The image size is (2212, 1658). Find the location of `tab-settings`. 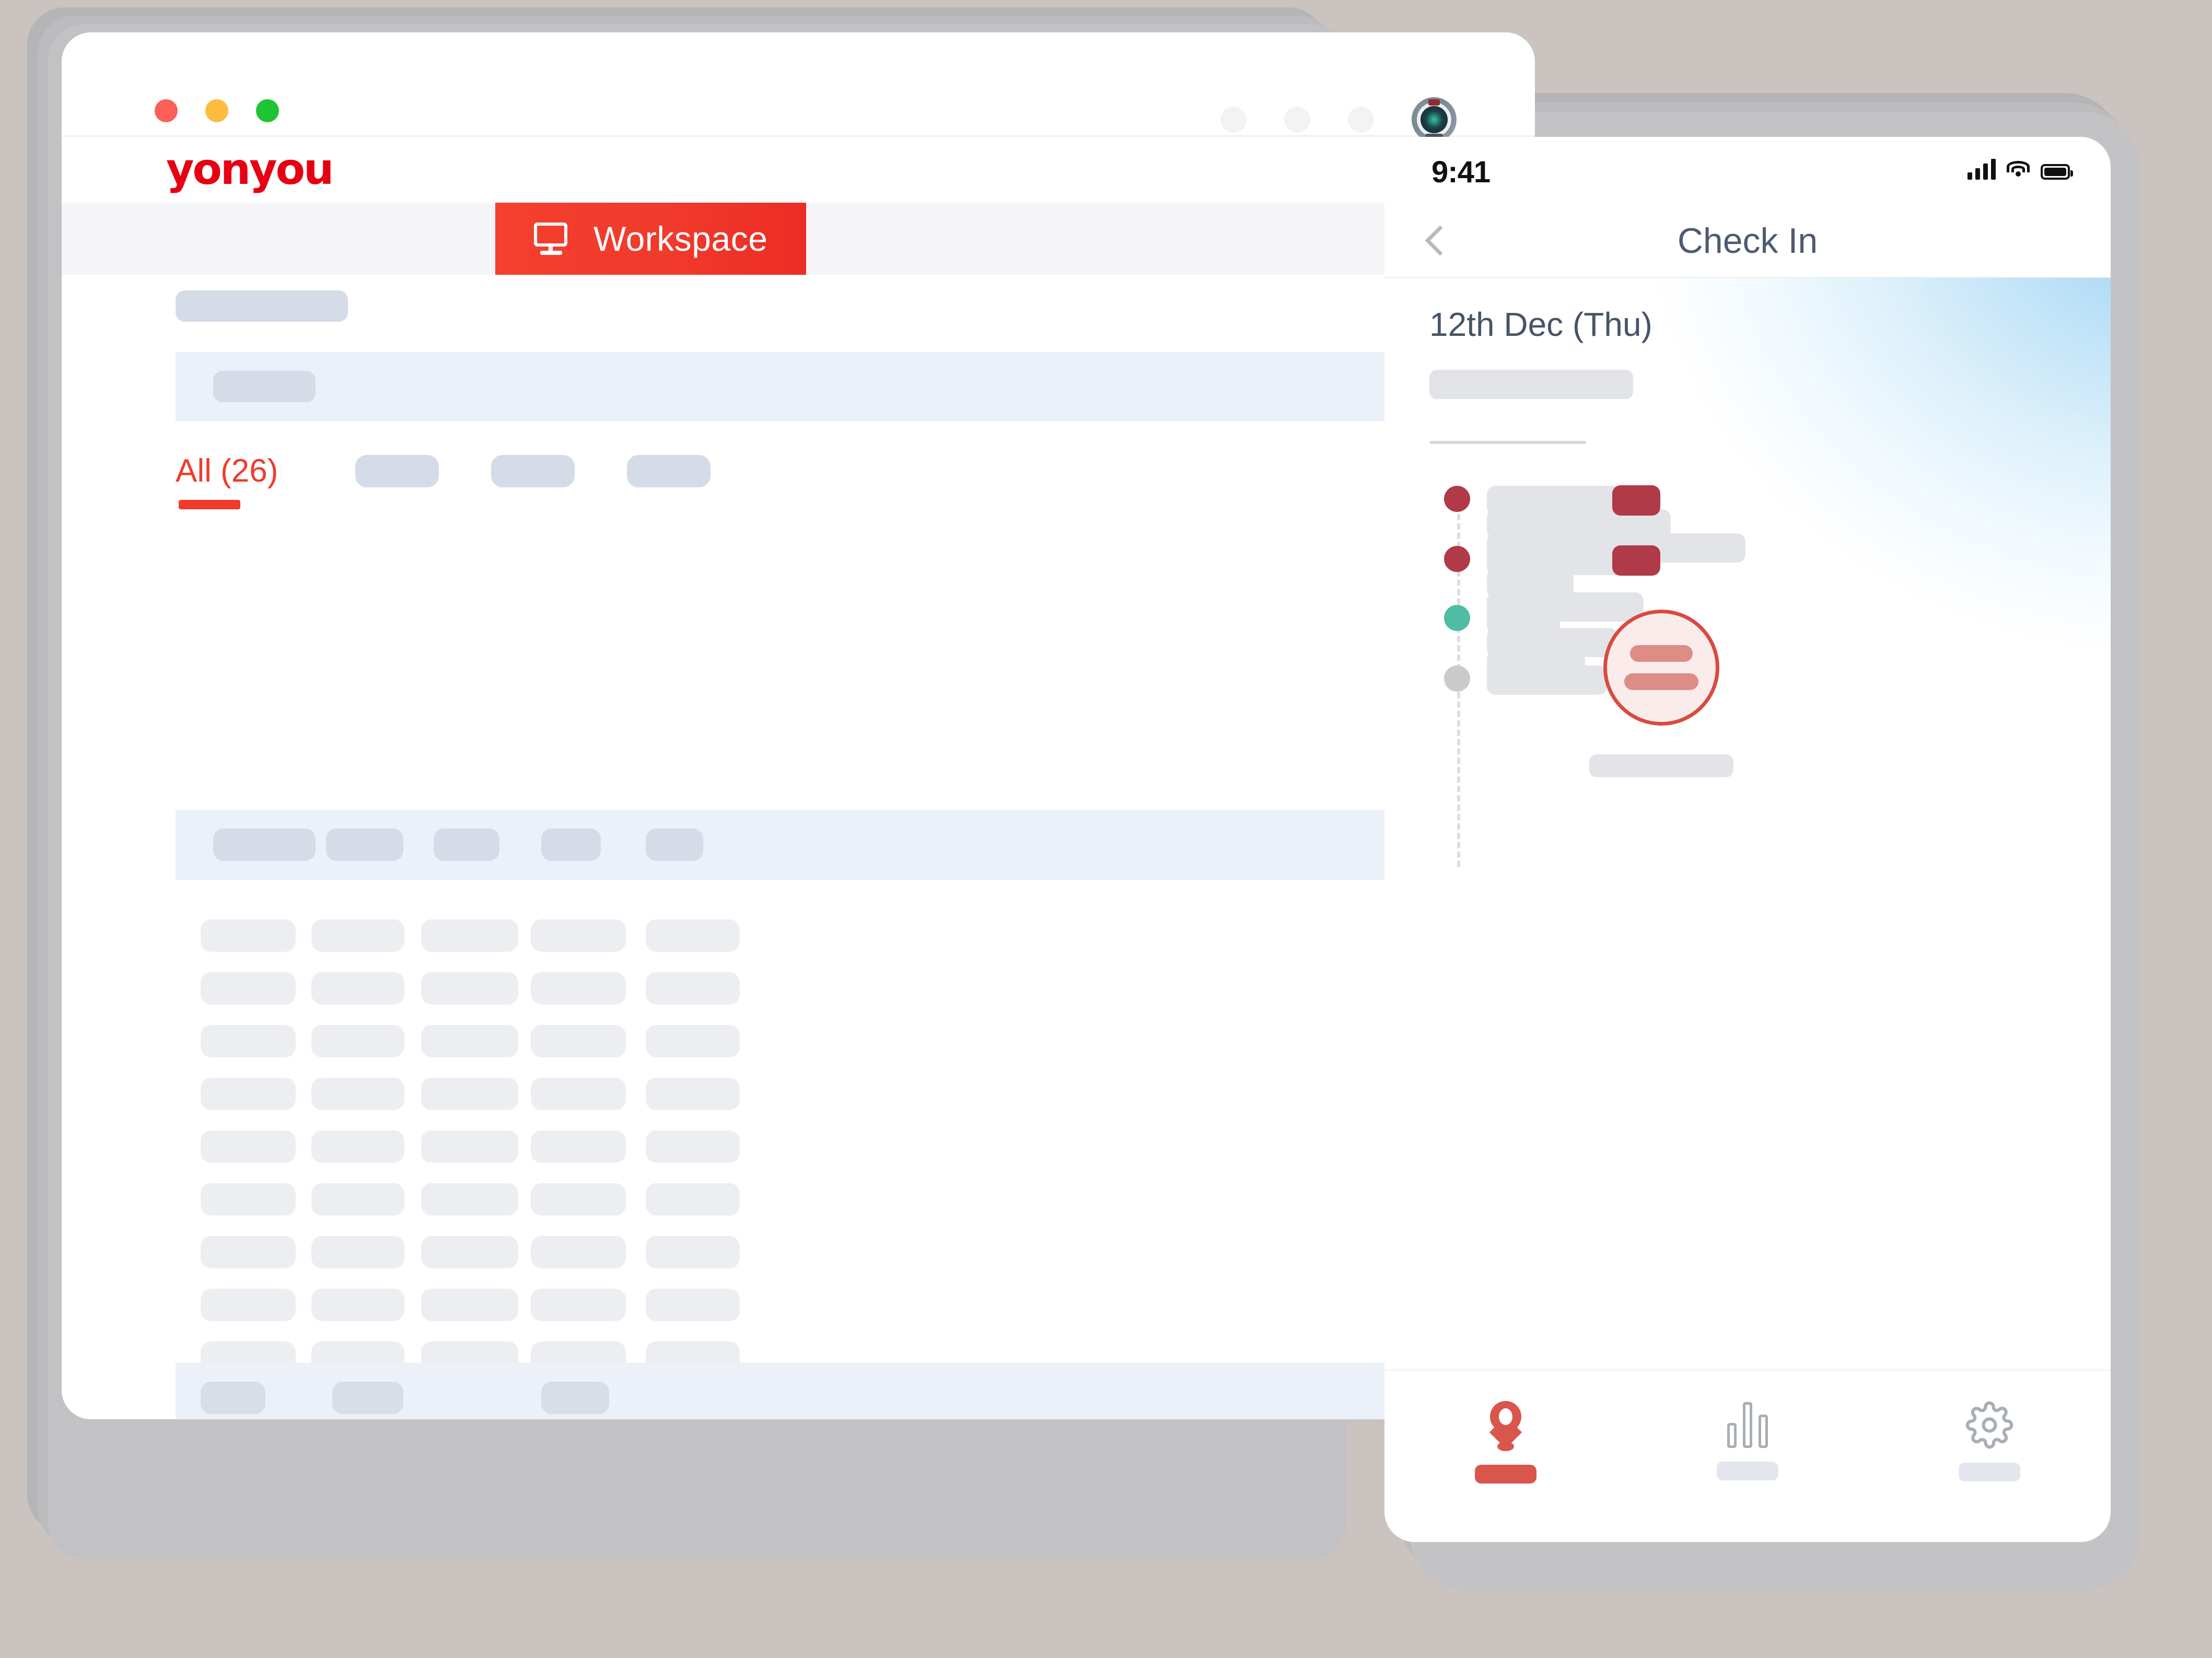

tab-settings is located at coordinates (1990, 1446).